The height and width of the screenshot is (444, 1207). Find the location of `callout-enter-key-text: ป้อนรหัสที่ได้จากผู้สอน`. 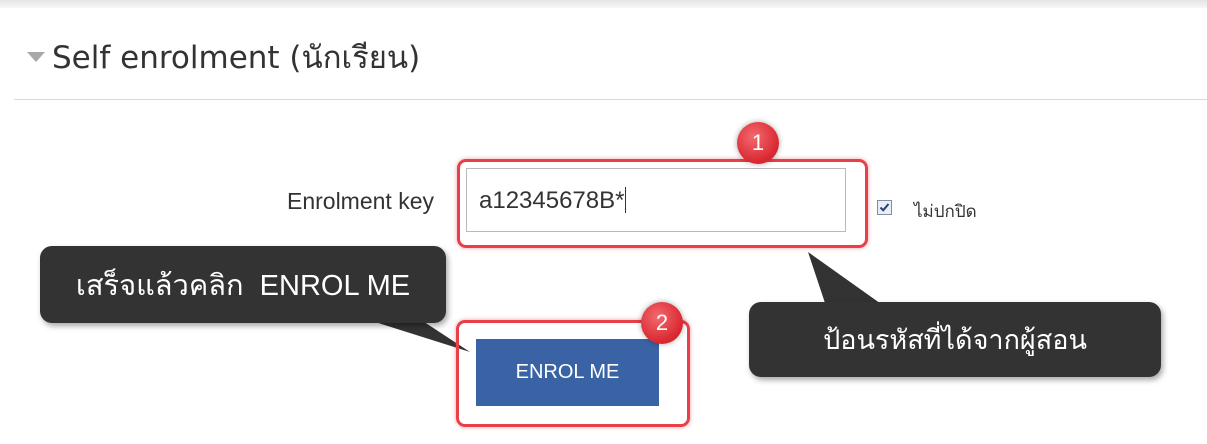

callout-enter-key-text: ป้อนรหัสที่ได้จากผู้สอน is located at coordinates (955, 340).